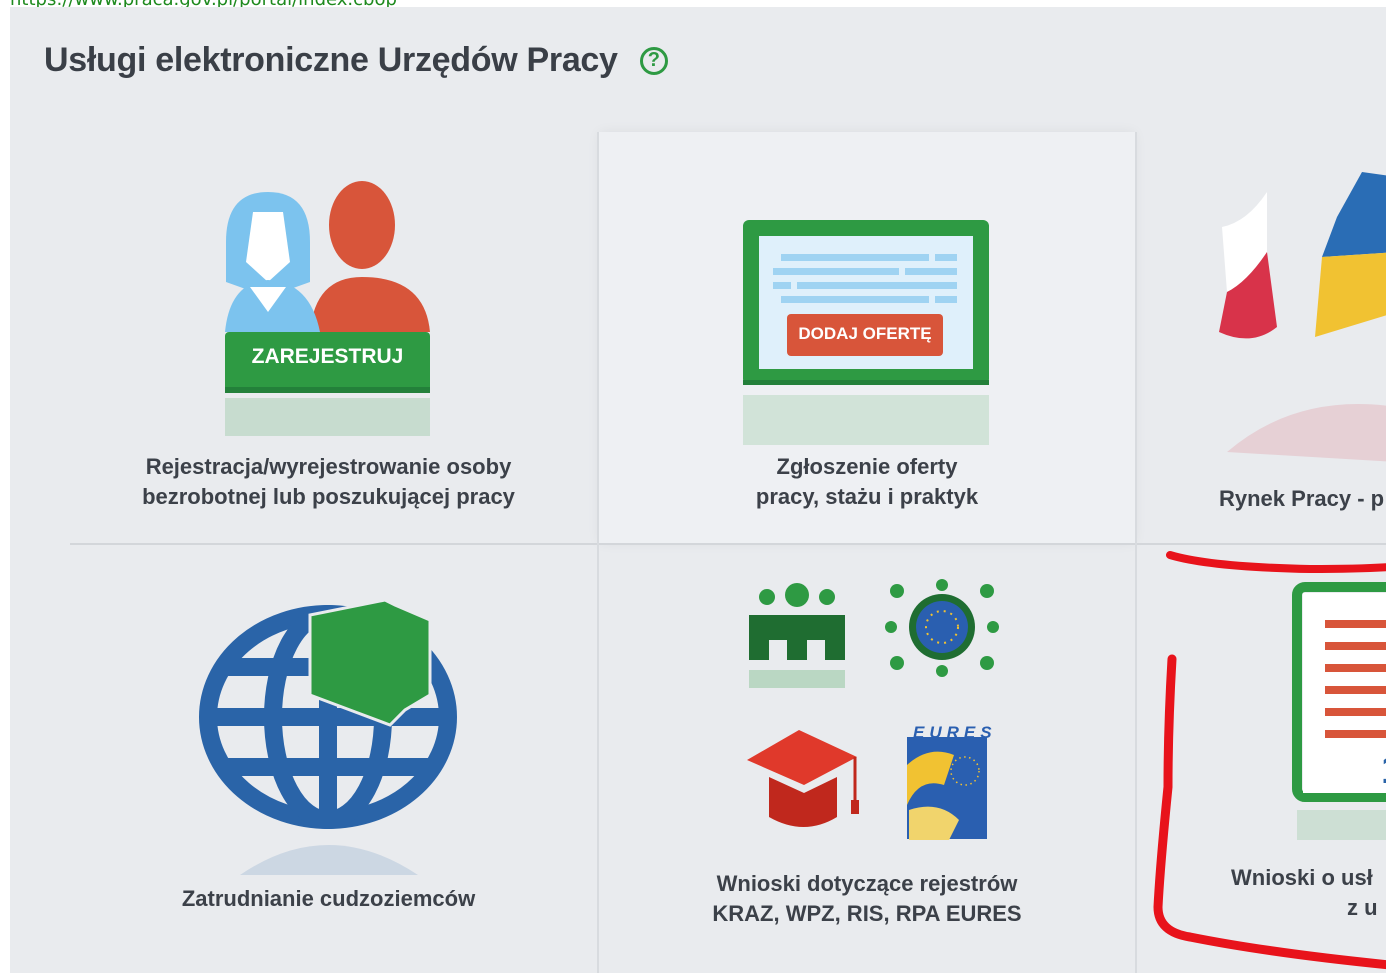  What do you see at coordinates (1302, 877) in the screenshot?
I see `tile-services-label-1: Wnioski o usł` at bounding box center [1302, 877].